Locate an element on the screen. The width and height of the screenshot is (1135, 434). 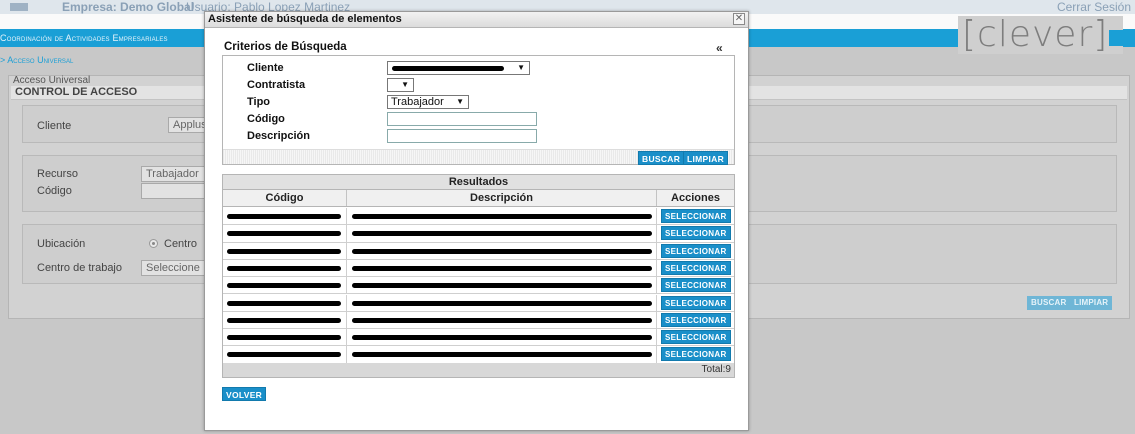
dialog-titlebar: Asistente de búsqueda de elementos ✕ is located at coordinates (476, 20).